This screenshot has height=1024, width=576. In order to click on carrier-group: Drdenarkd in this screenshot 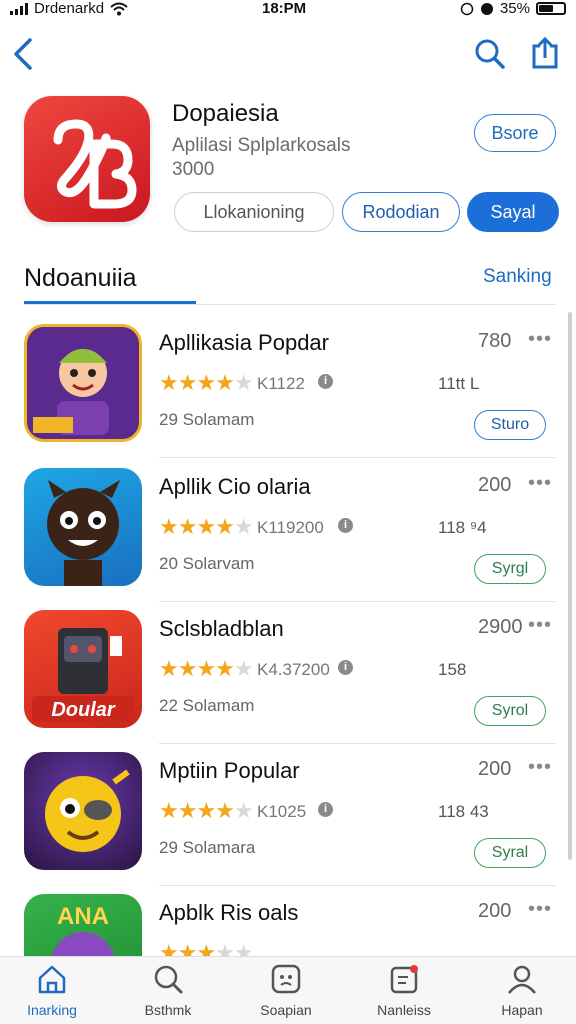, I will do `click(69, 8)`.